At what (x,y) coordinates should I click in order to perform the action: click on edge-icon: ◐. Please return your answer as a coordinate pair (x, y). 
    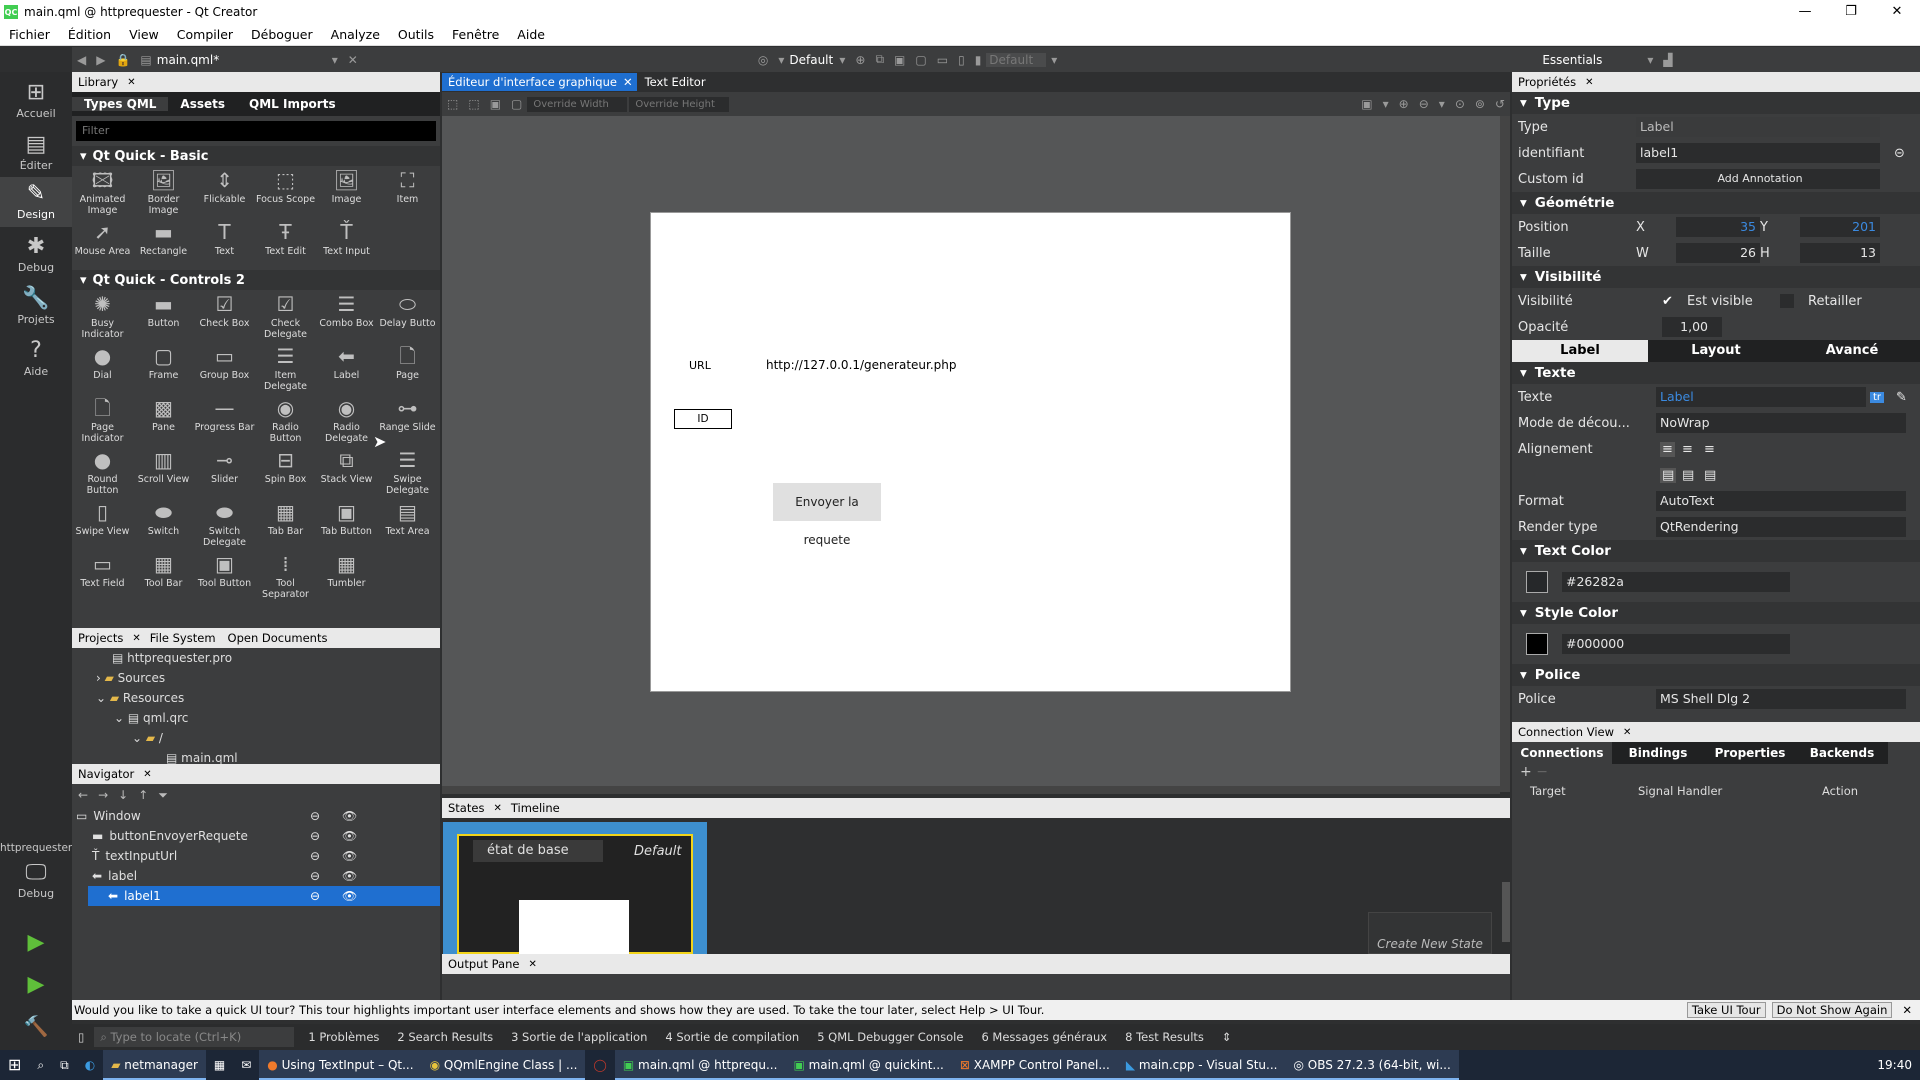
    Looking at the image, I should click on (90, 1065).